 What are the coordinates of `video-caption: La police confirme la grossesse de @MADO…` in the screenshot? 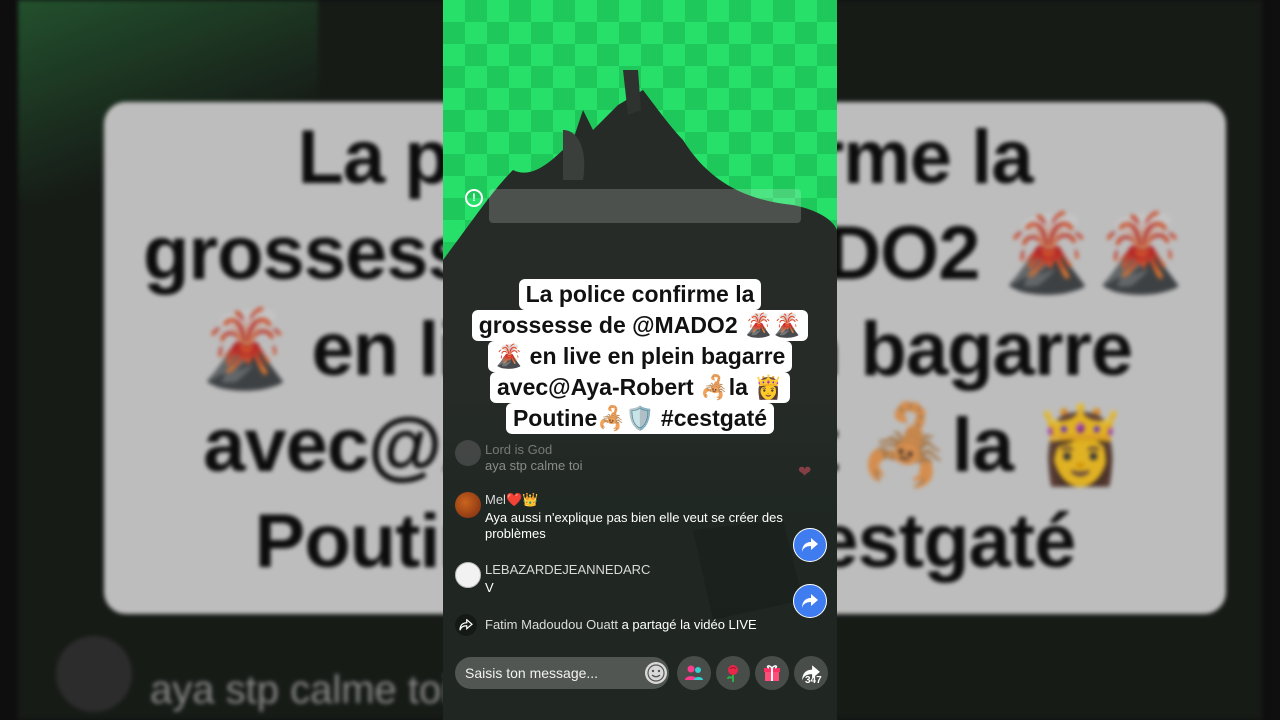 It's located at (640, 356).